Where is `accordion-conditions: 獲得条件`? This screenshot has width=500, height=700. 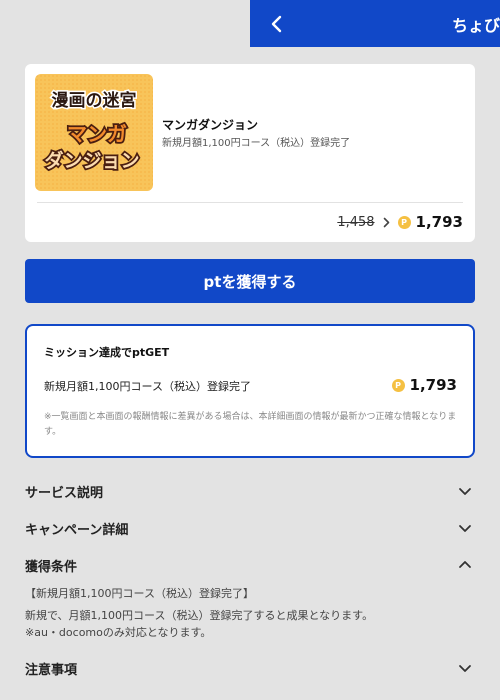
accordion-conditions: 獲得条件 is located at coordinates (250, 565).